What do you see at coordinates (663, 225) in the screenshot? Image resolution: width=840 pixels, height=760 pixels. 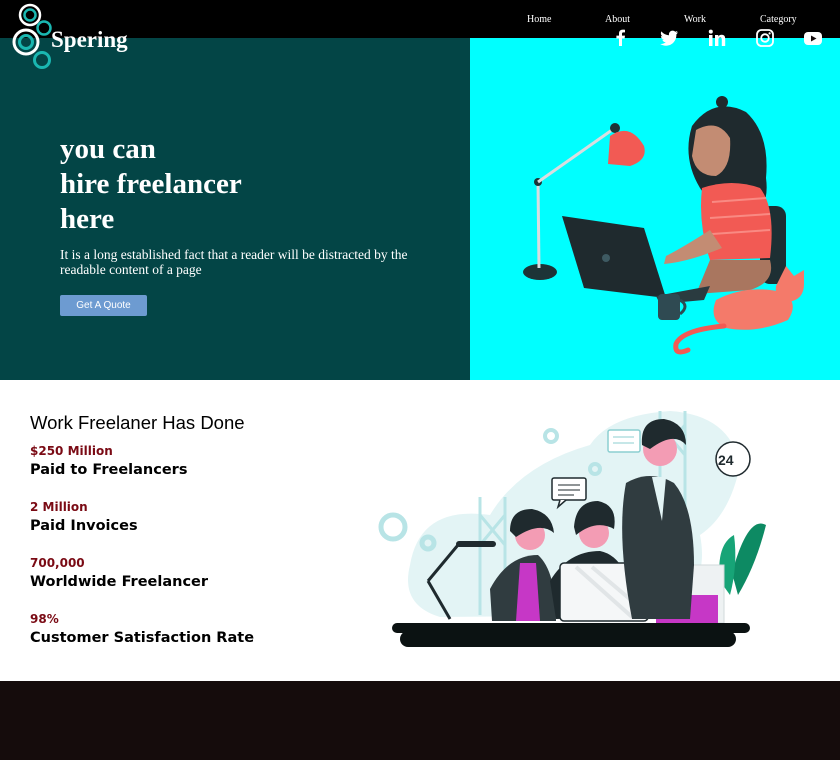 I see `freelancer-woman-illustration` at bounding box center [663, 225].